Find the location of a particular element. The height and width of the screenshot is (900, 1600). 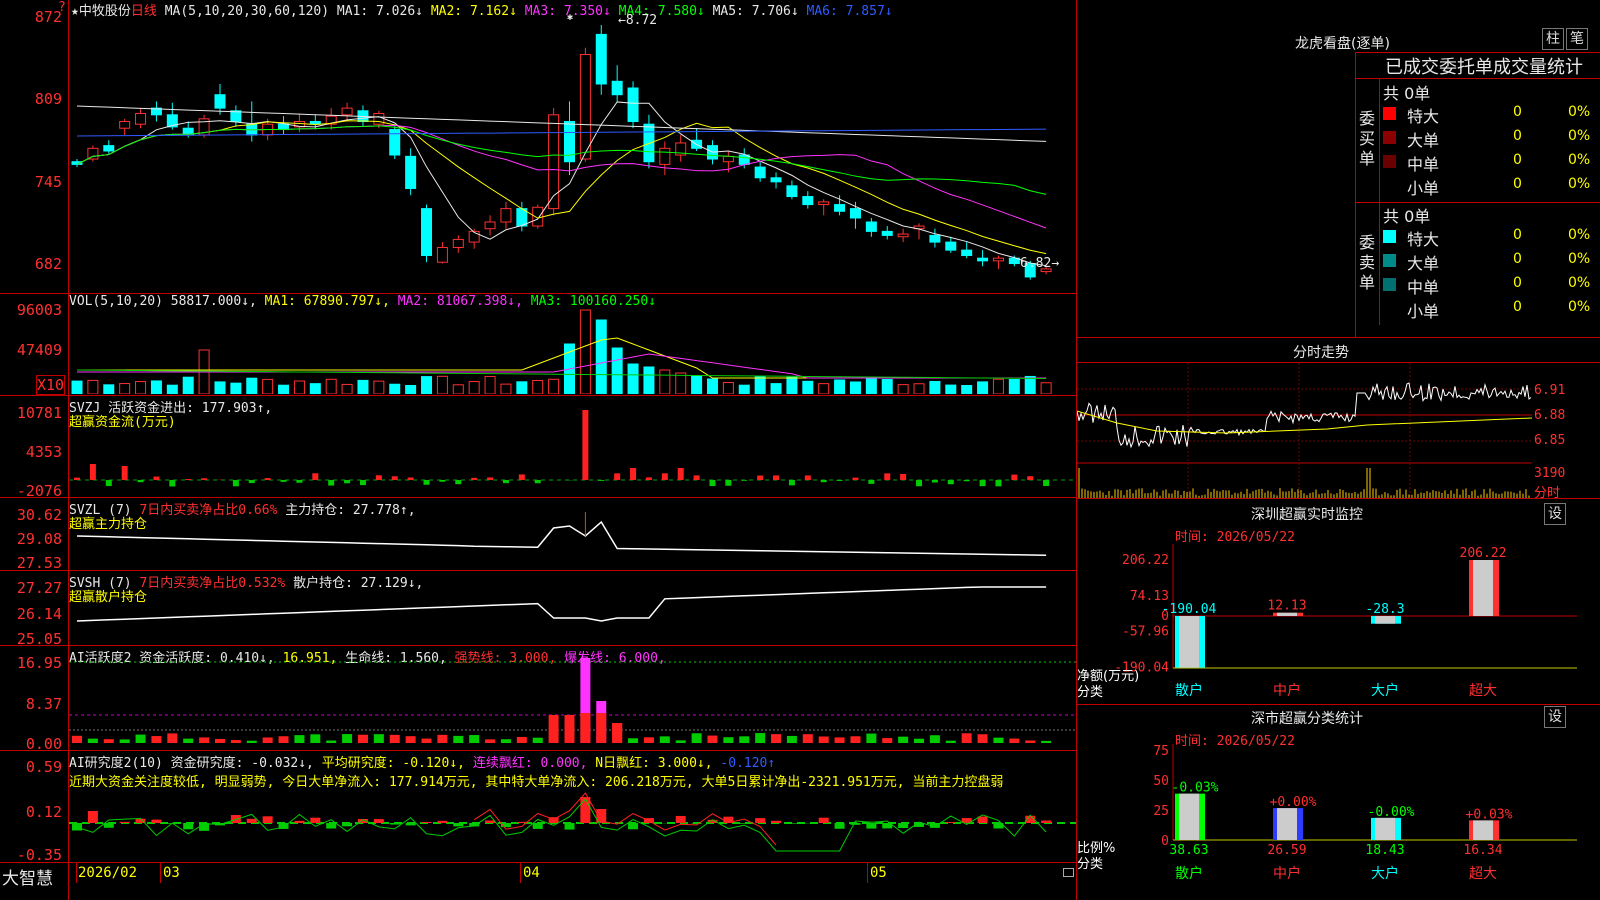

sz-axis-tick: -57.96 is located at coordinates (1145, 632).